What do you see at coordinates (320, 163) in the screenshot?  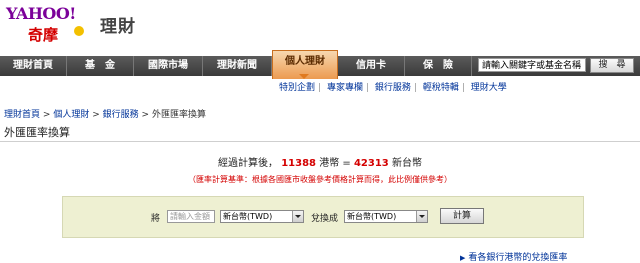 I see `conversion-result: 經過計算後， 11388 港幣 = 42313 新台幣` at bounding box center [320, 163].